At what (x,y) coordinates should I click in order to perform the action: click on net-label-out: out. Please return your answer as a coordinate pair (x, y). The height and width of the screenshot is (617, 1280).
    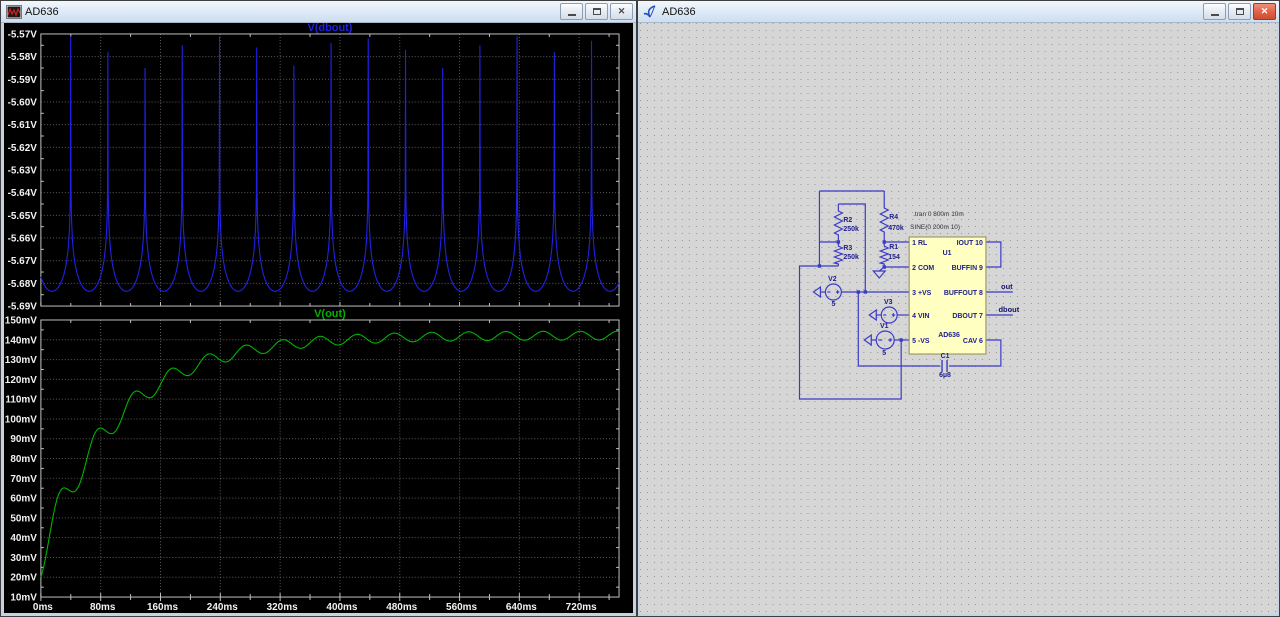
    Looking at the image, I should click on (1007, 286).